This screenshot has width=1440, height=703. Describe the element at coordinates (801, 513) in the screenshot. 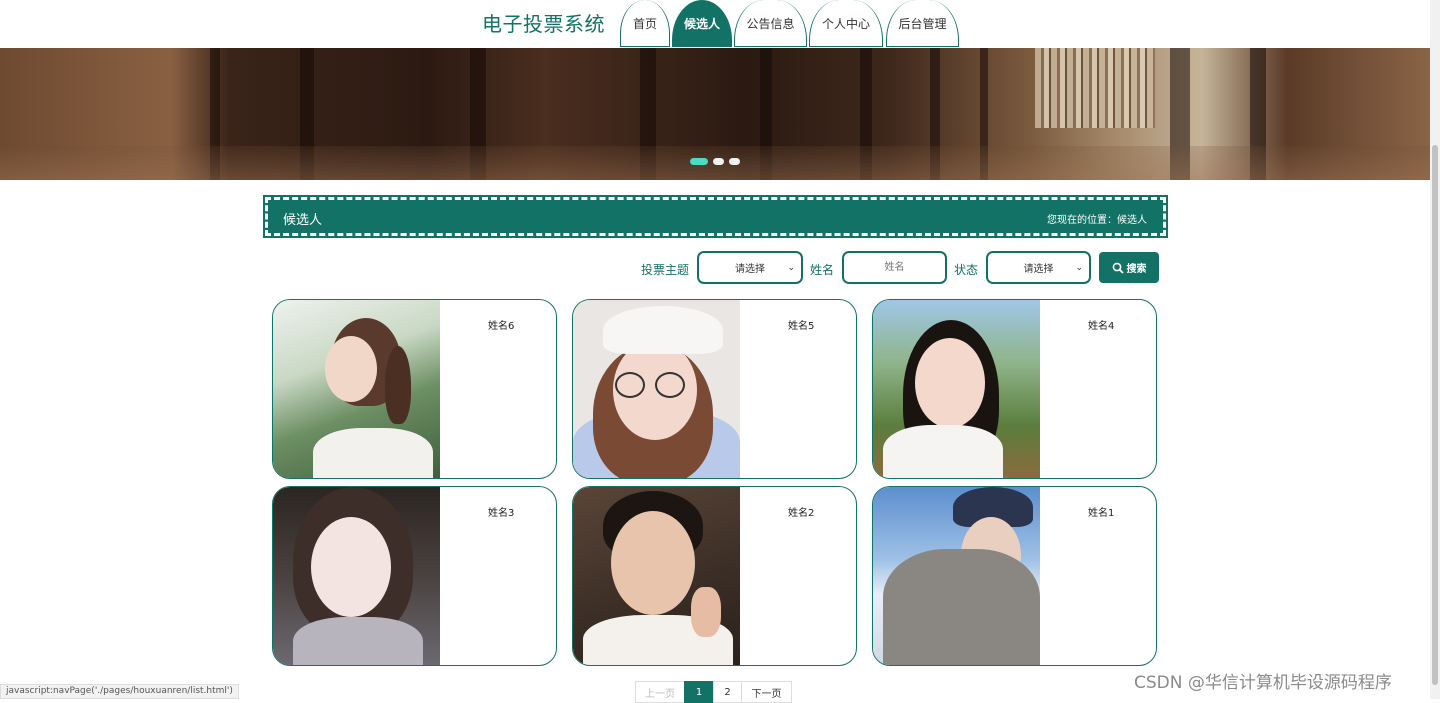

I see `candidate-name: 姓名2` at that location.